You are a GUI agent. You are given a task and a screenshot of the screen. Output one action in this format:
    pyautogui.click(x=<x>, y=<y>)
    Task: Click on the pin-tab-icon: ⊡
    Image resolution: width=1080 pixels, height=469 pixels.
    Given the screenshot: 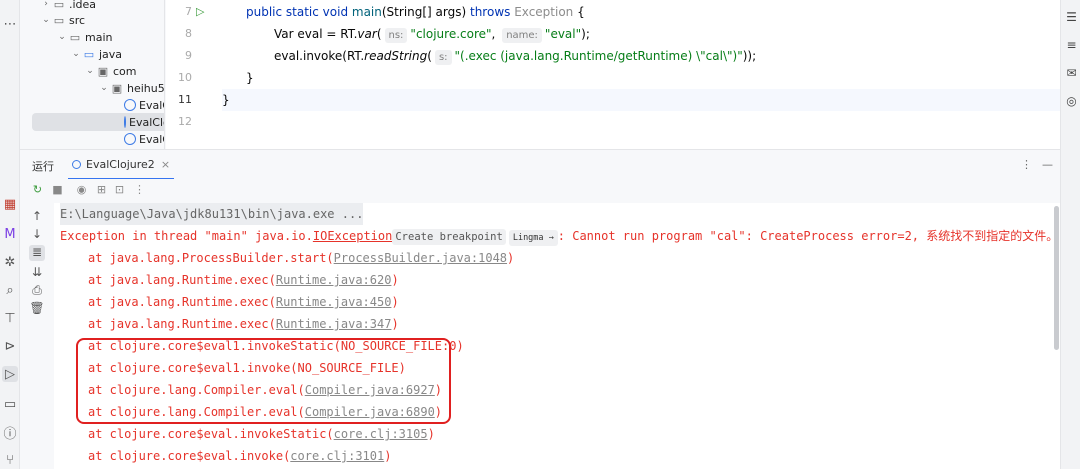 What is the action you would take?
    pyautogui.click(x=119, y=190)
    